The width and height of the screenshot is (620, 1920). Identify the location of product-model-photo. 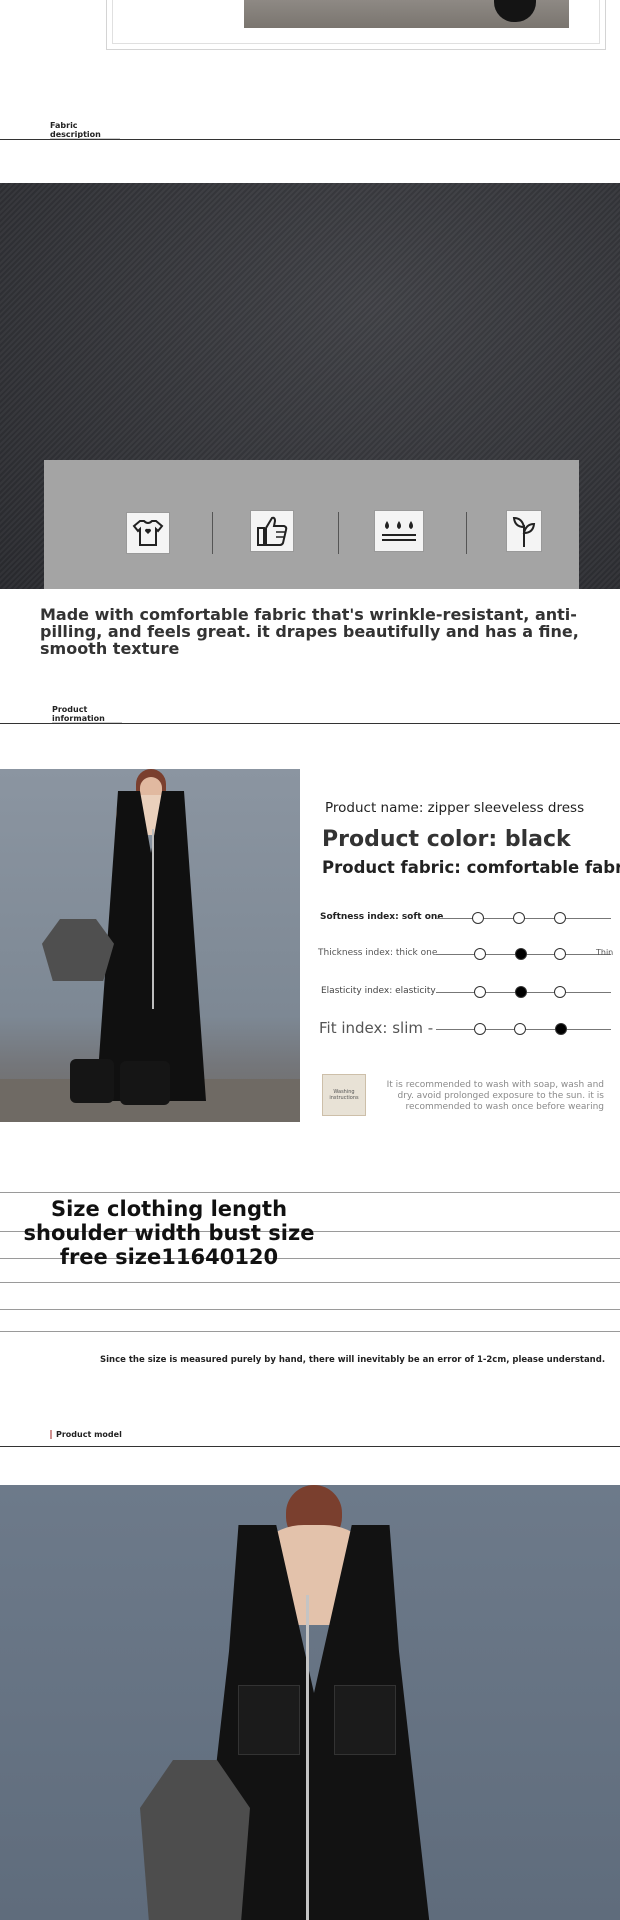
(150, 945).